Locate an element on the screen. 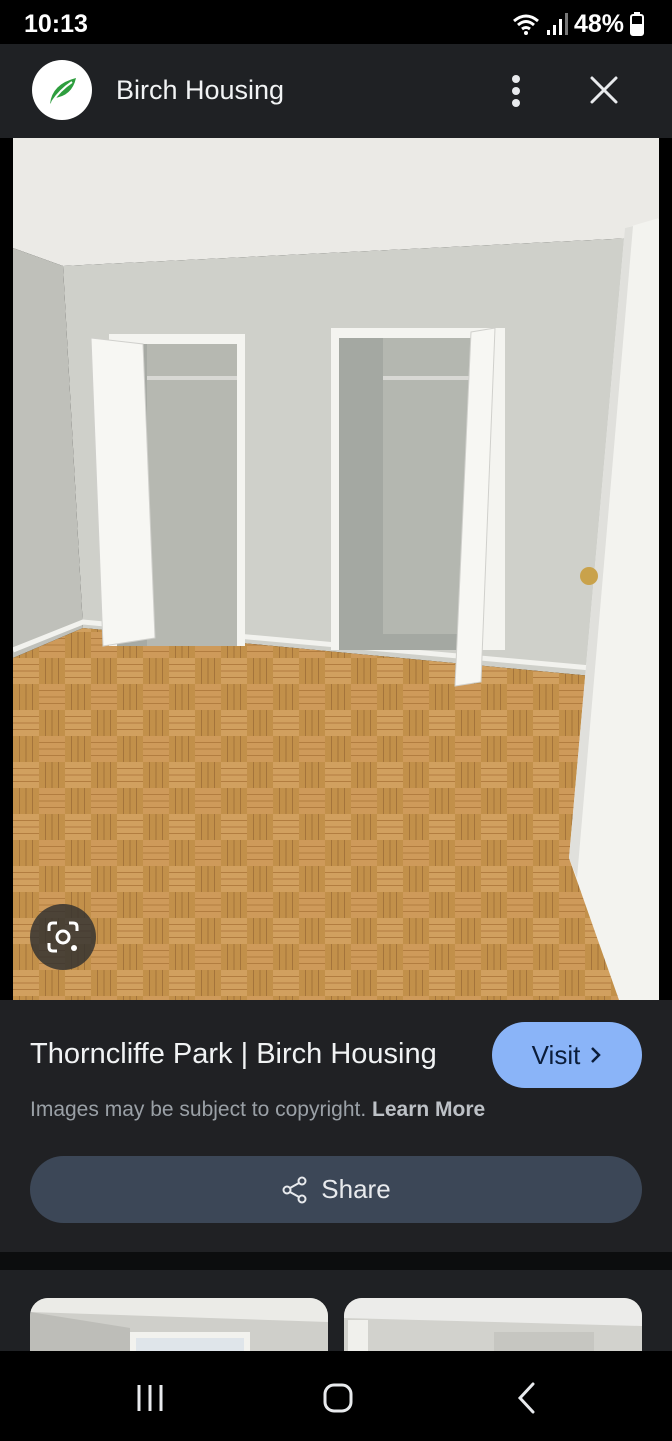 Image resolution: width=672 pixels, height=1441 pixels. more-options-button is located at coordinates (516, 91).